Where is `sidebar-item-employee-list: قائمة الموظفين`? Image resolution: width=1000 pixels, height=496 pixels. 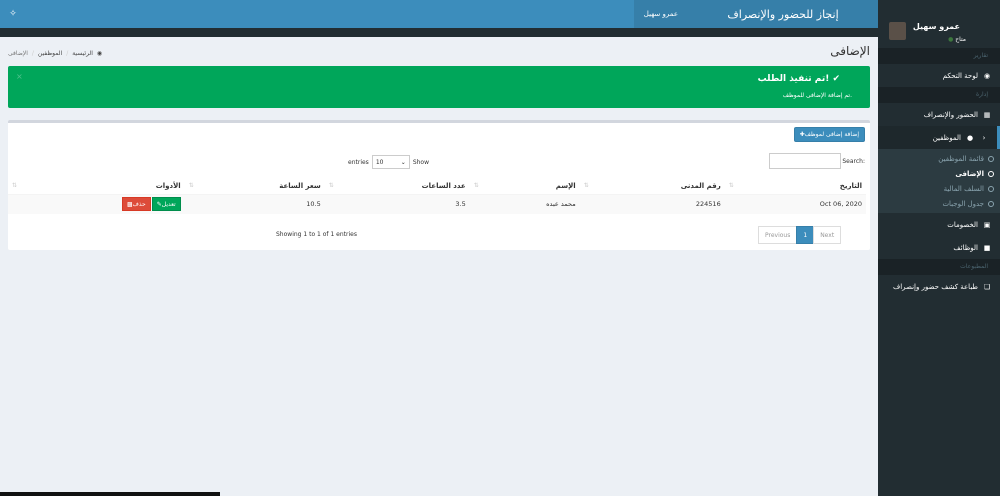
sidebar-item-employee-list: قائمة الموظفين is located at coordinates (939, 158).